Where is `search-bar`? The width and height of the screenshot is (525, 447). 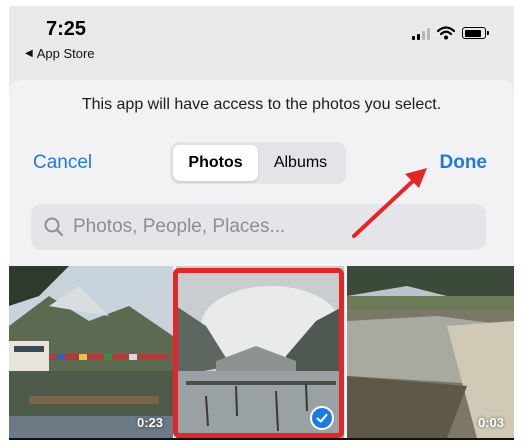
search-bar is located at coordinates (258, 227).